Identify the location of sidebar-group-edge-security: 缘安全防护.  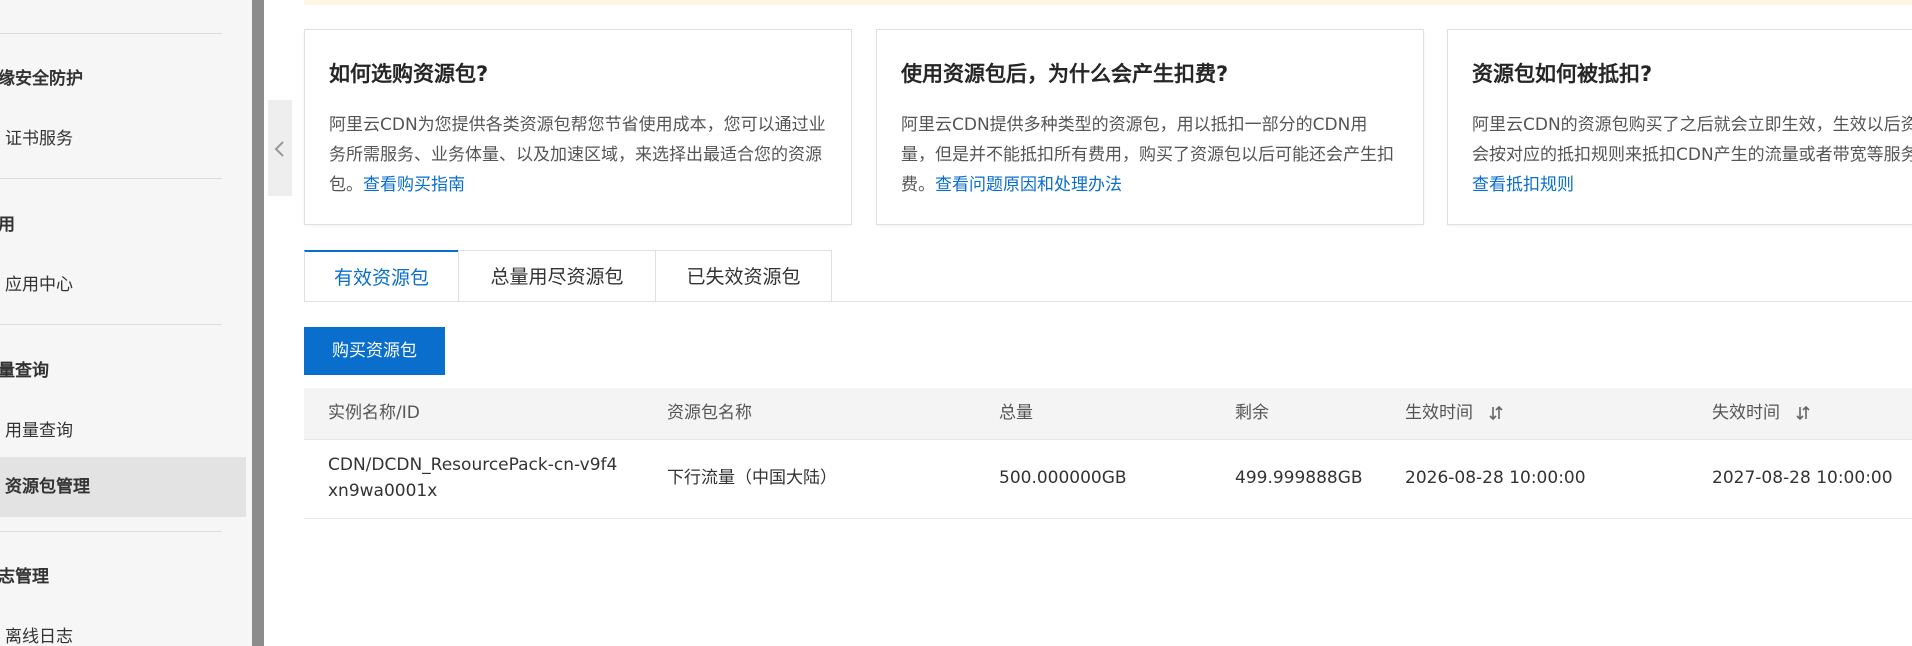
(41, 79).